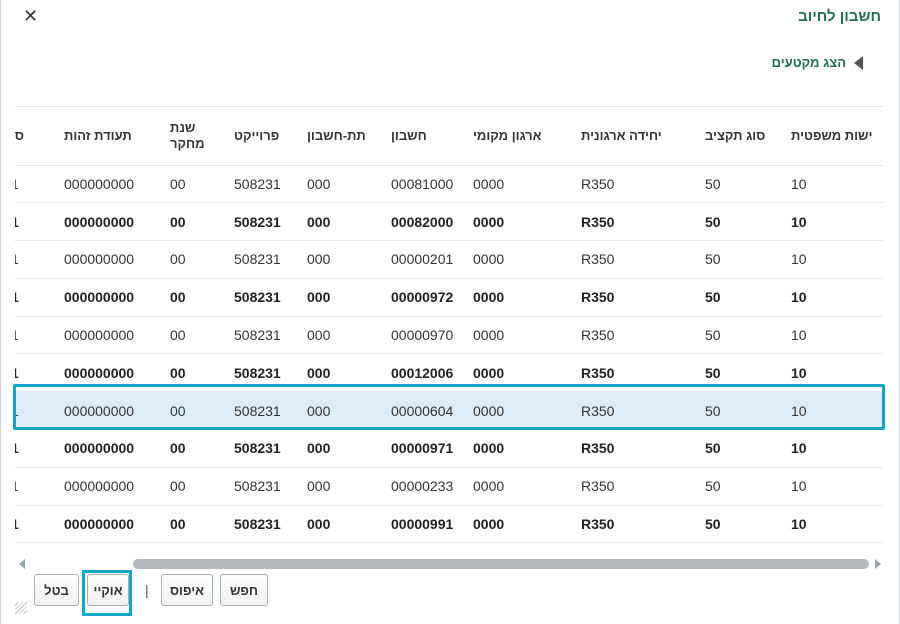 This screenshot has width=900, height=624. I want to click on scroll-left-arrow-icon, so click(22, 564).